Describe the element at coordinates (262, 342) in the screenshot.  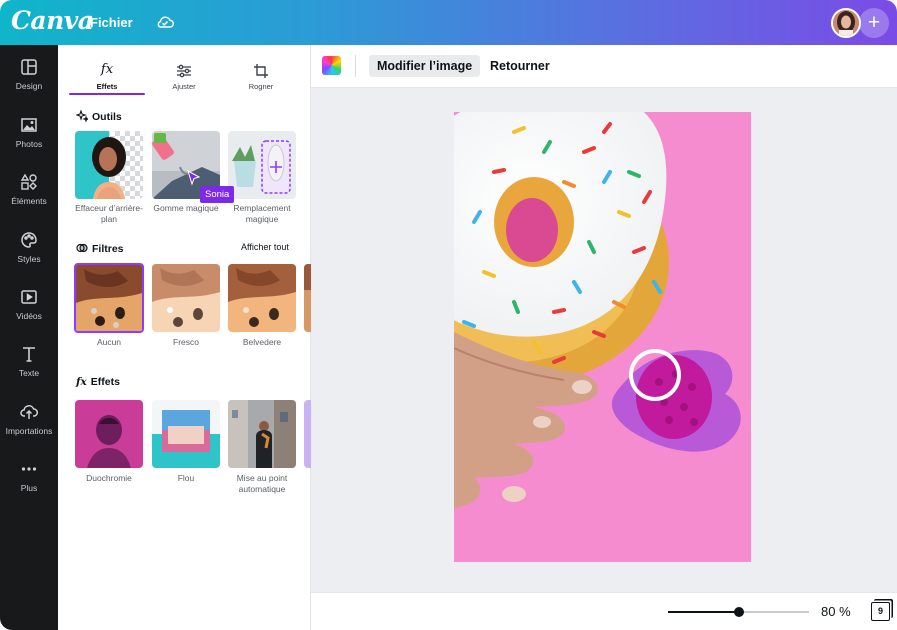
I see `filter-label: Belvedere` at that location.